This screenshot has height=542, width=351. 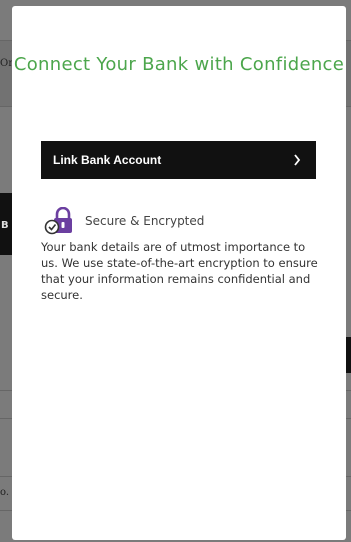 I want to click on background-text: B, so click(x=5, y=225).